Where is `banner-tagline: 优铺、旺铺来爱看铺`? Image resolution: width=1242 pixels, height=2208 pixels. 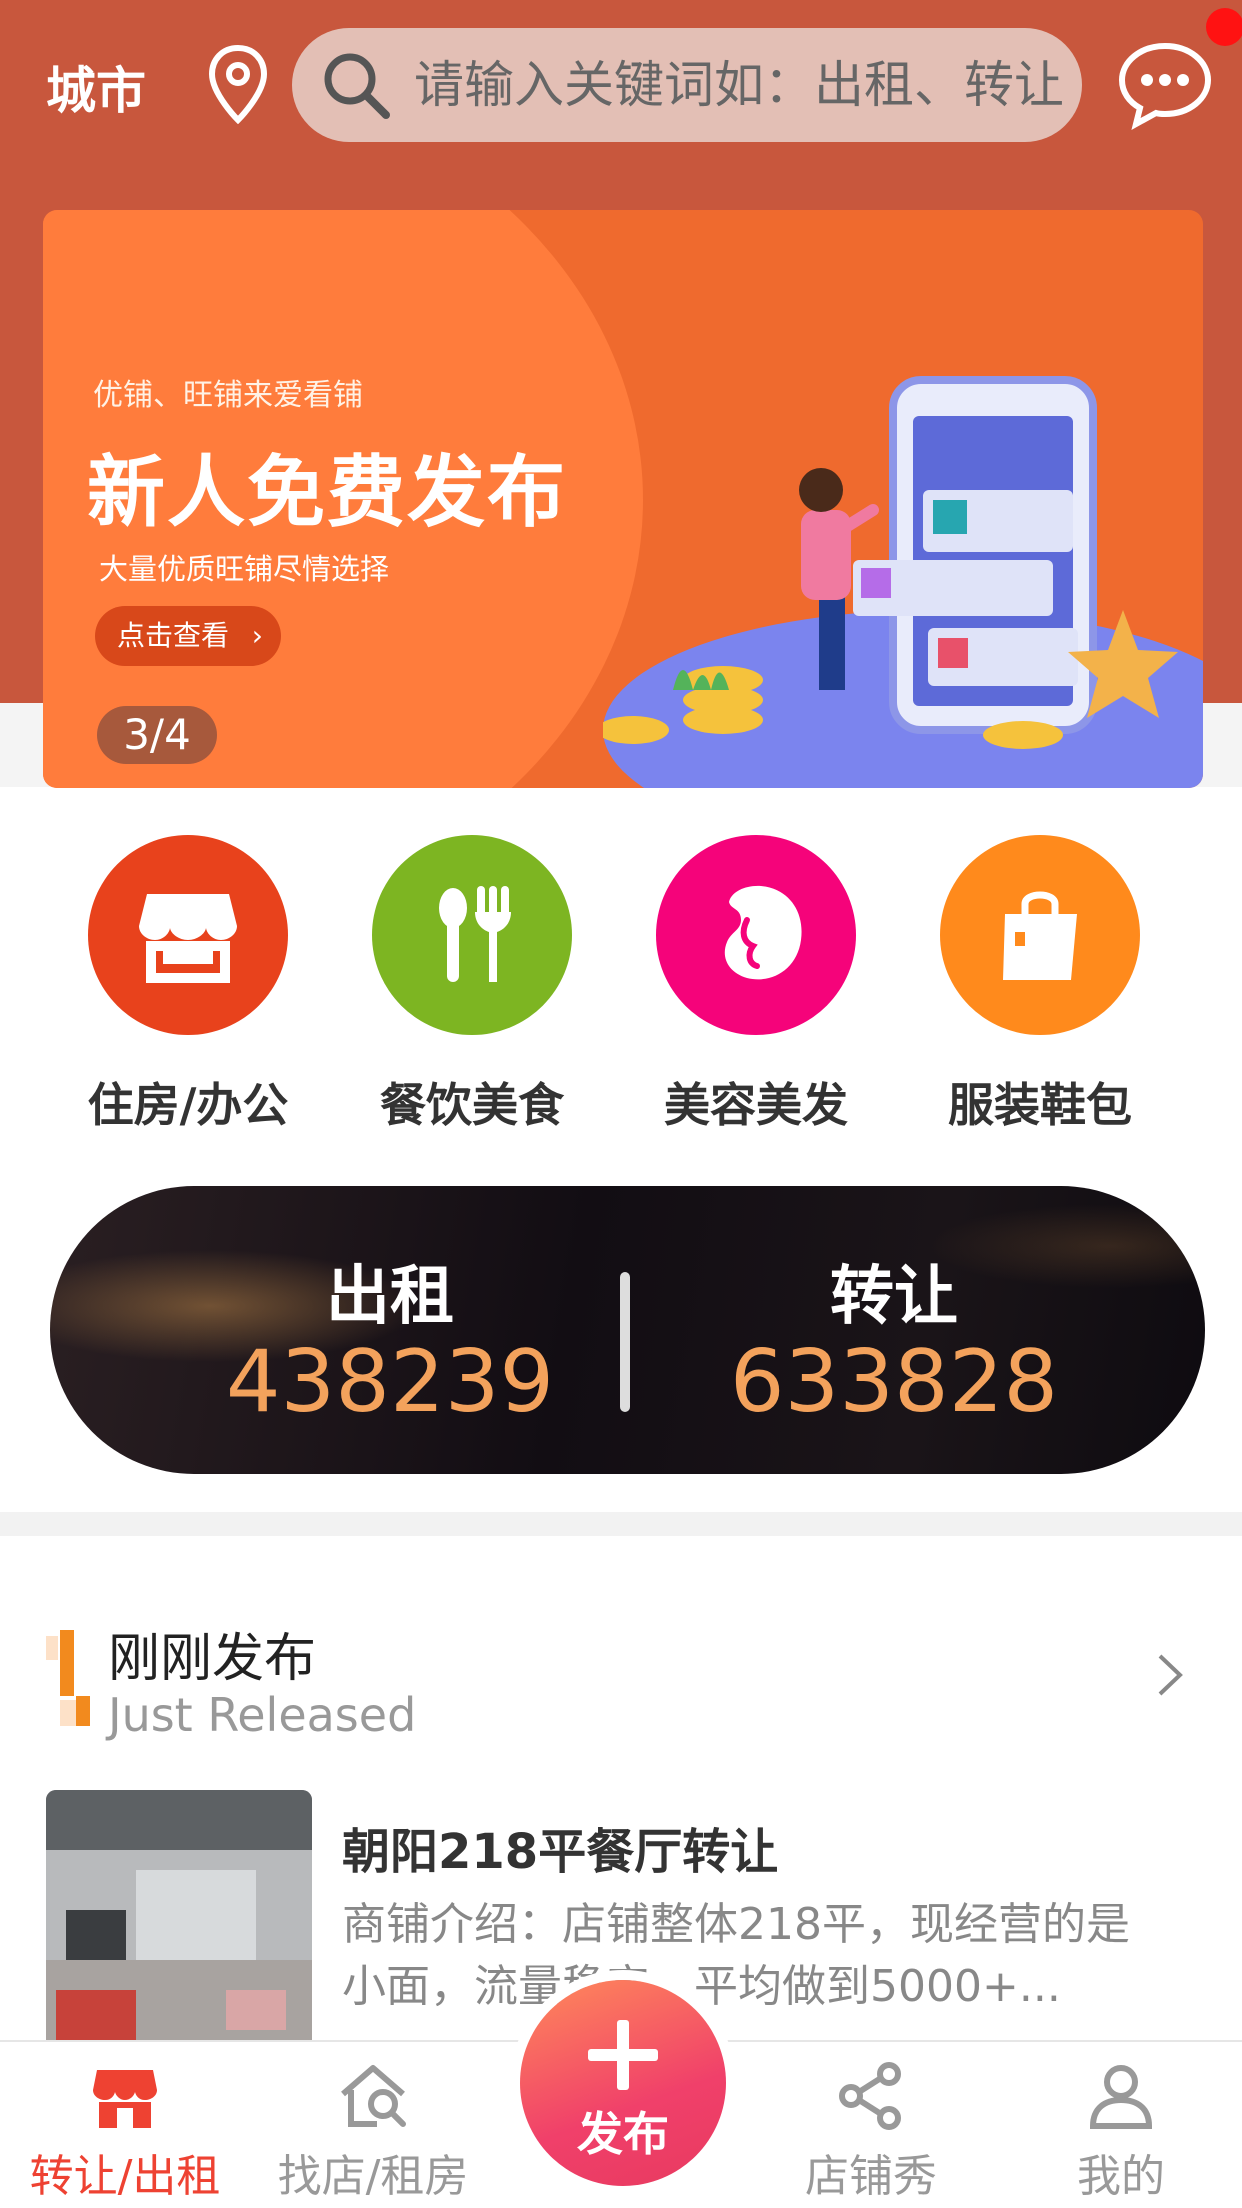 banner-tagline: 优铺、旺铺来爱看铺 is located at coordinates (228, 395).